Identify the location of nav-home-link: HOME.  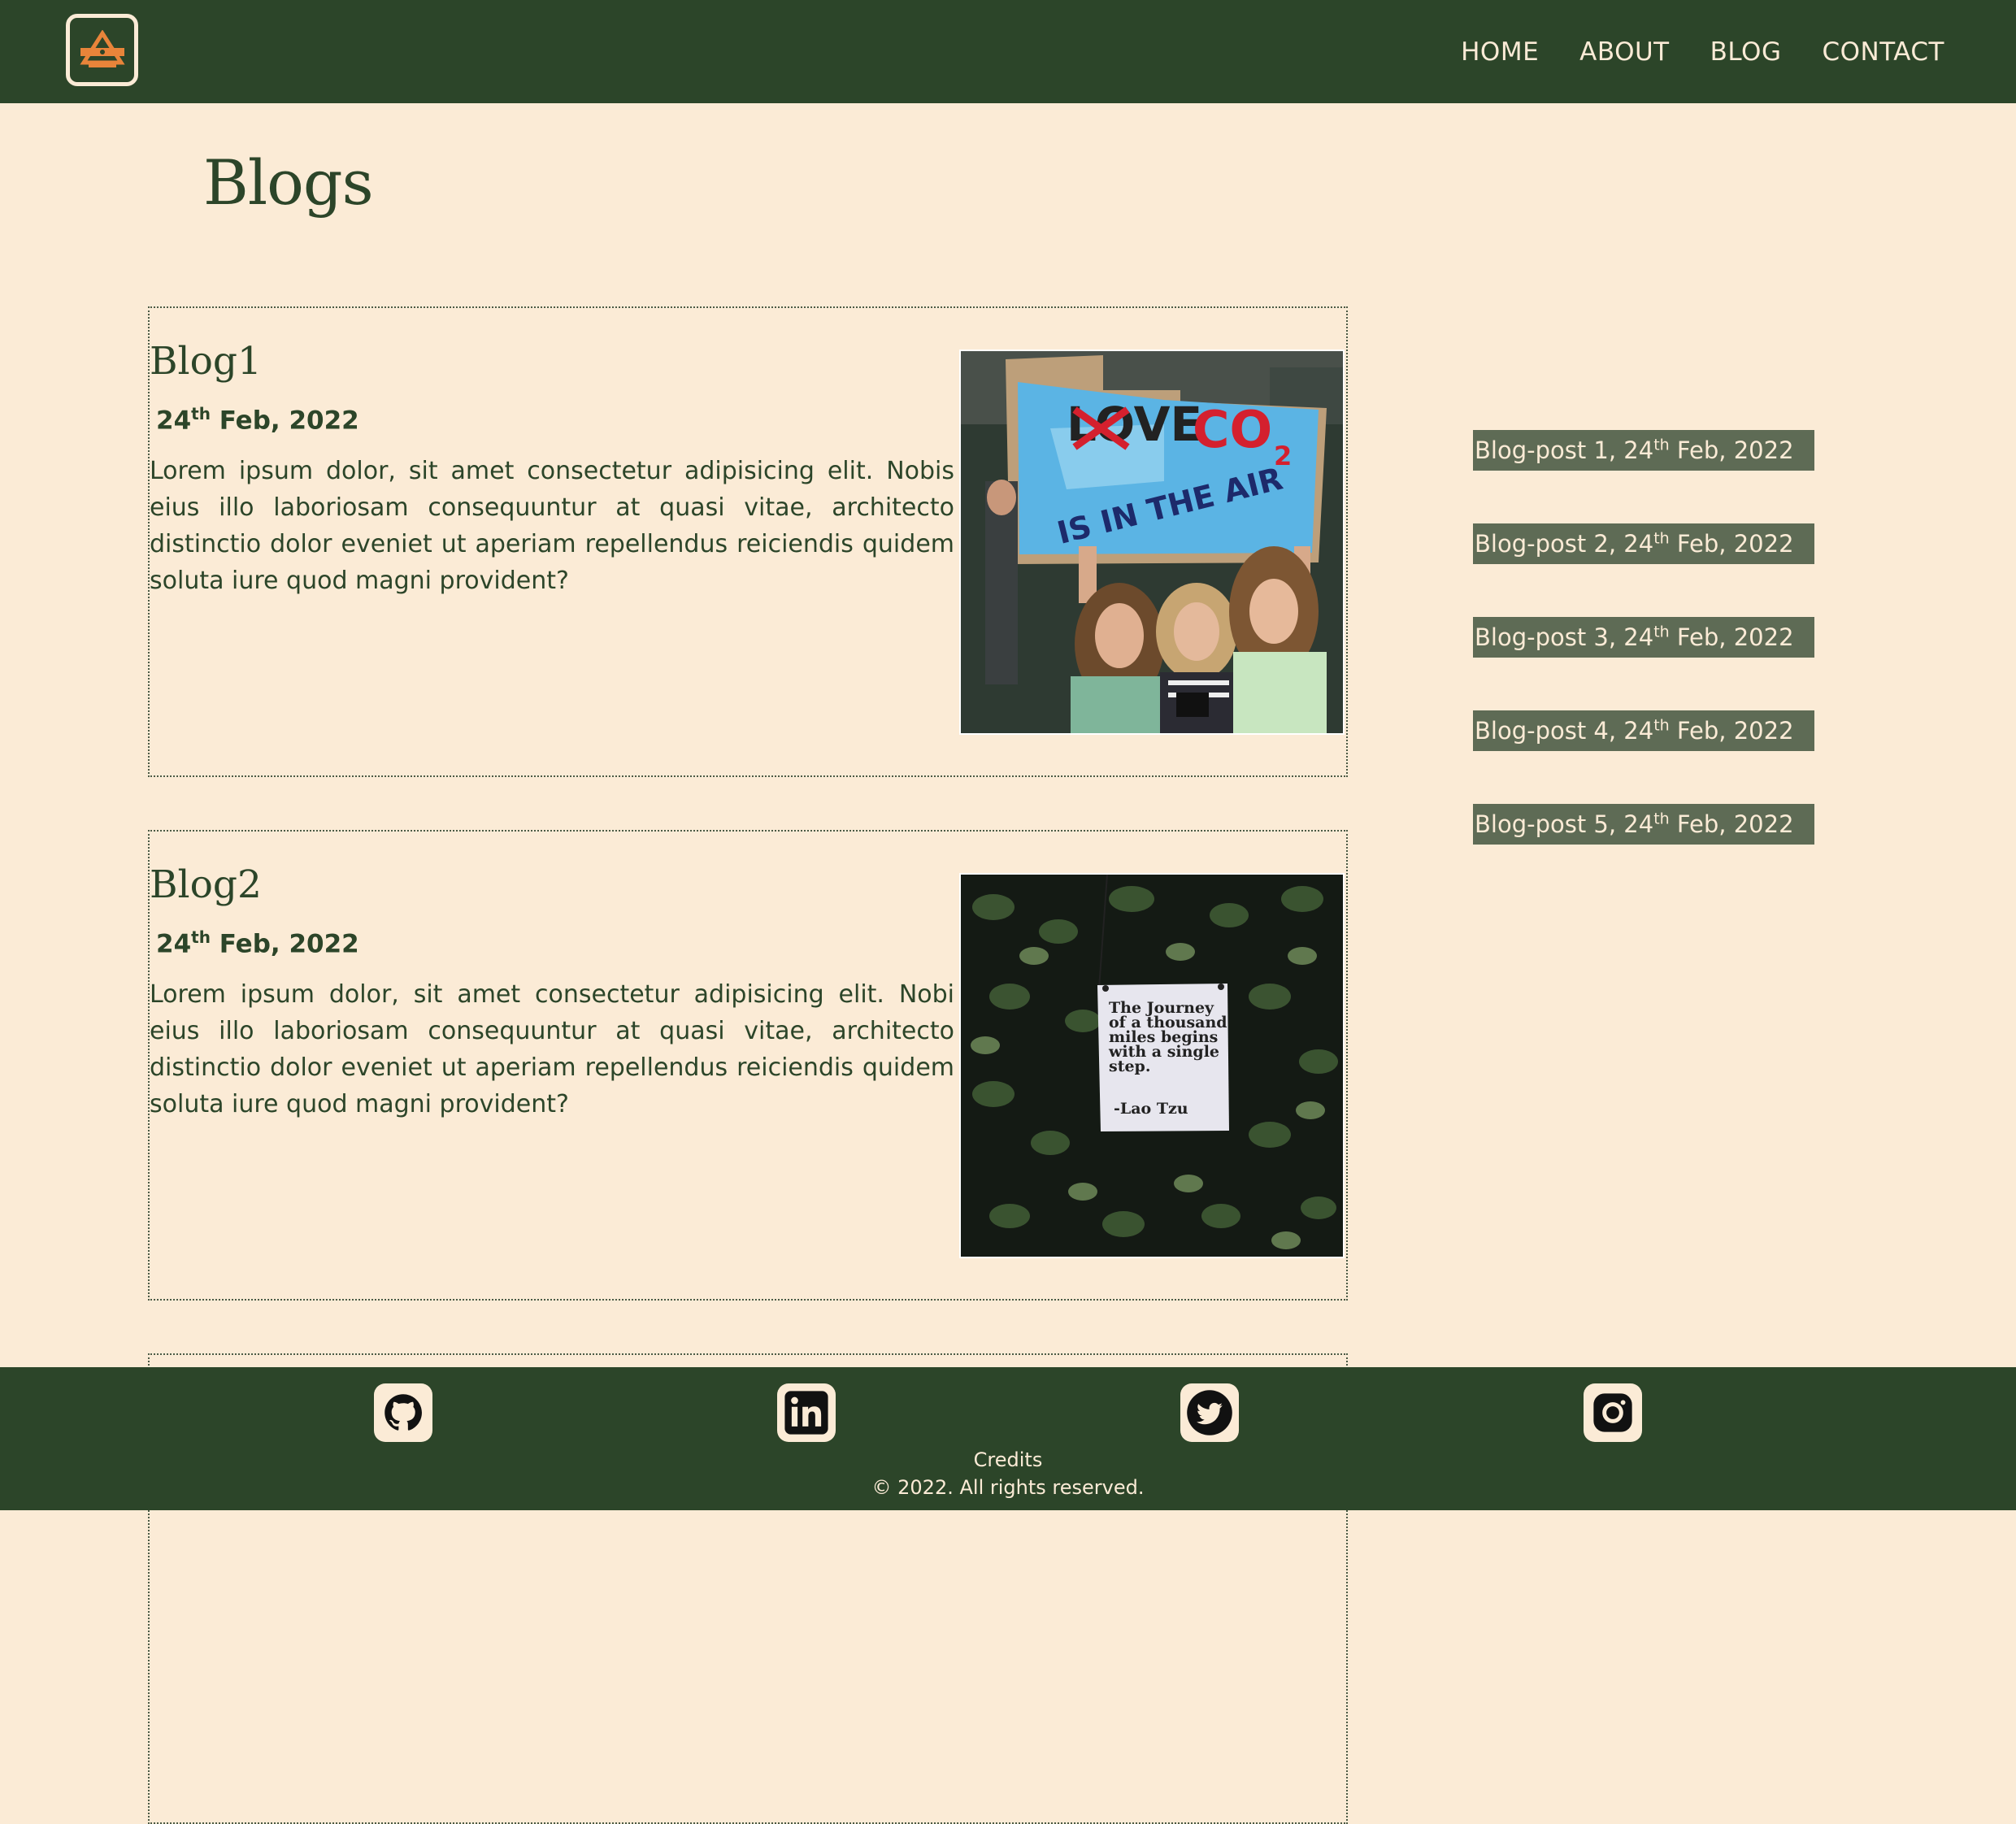
(1500, 52).